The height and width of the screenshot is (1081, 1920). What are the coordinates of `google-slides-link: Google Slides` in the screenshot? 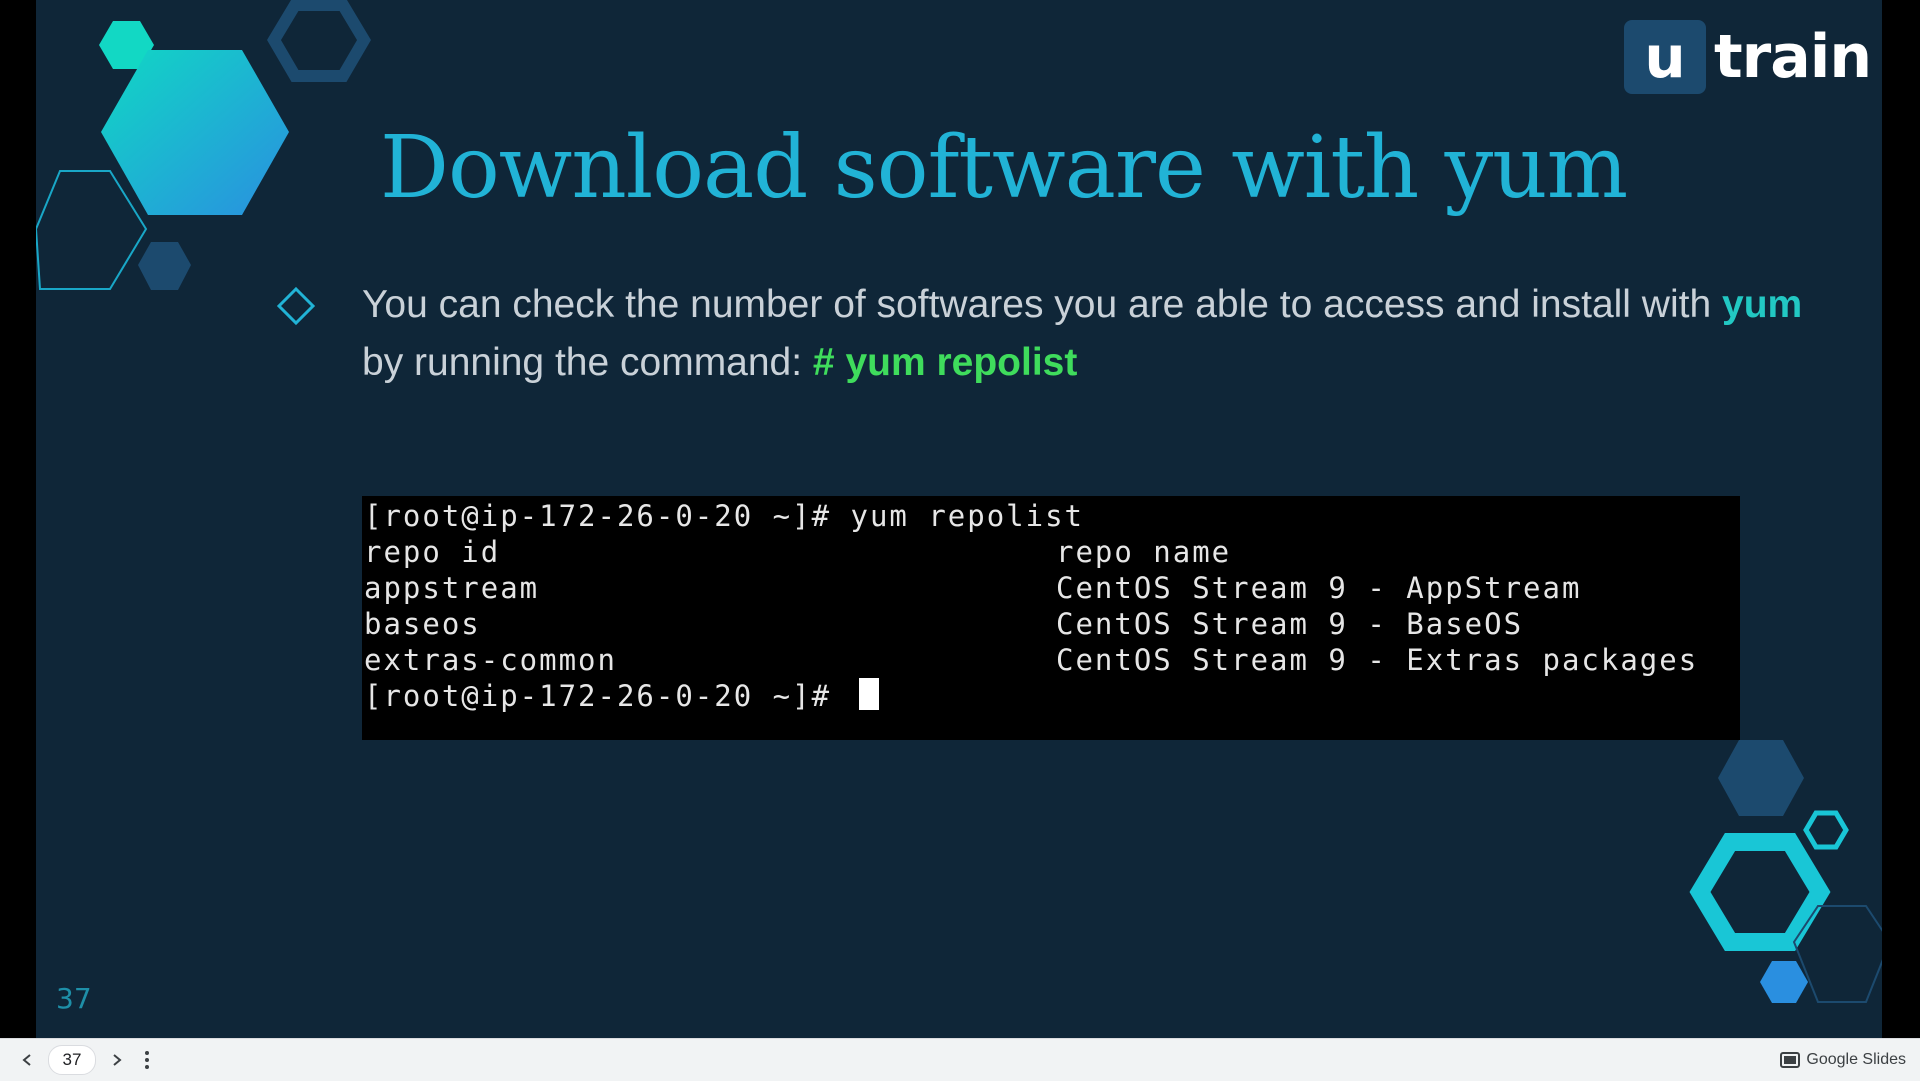 It's located at (1843, 1060).